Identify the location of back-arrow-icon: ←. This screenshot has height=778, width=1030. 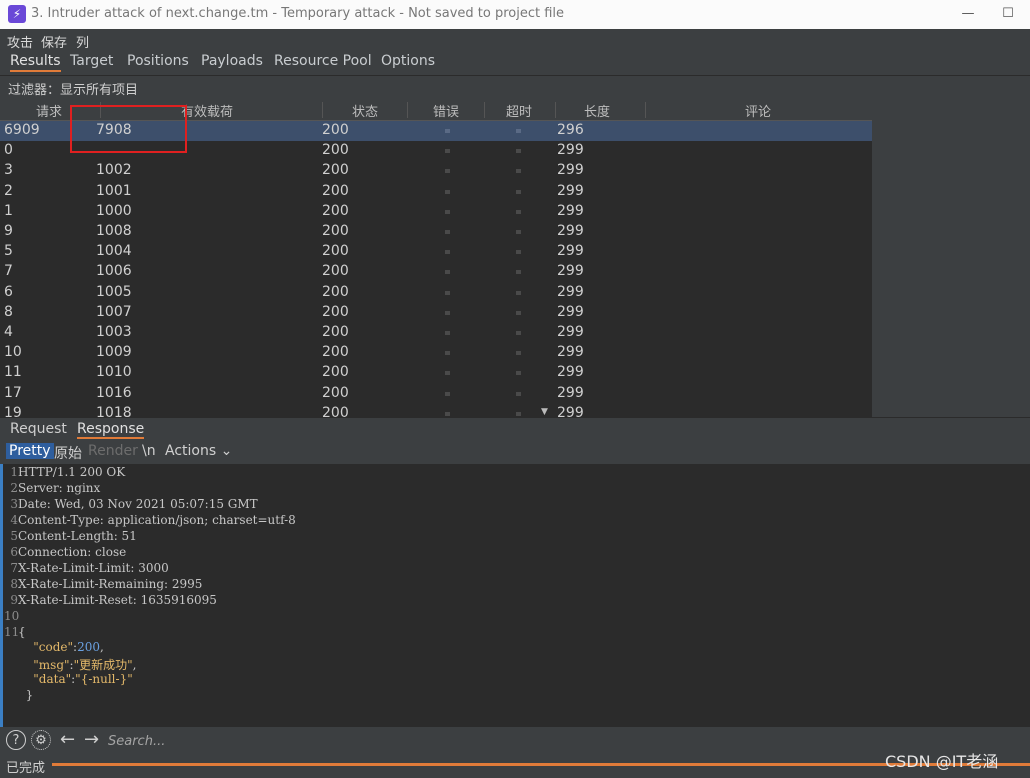
(67, 739).